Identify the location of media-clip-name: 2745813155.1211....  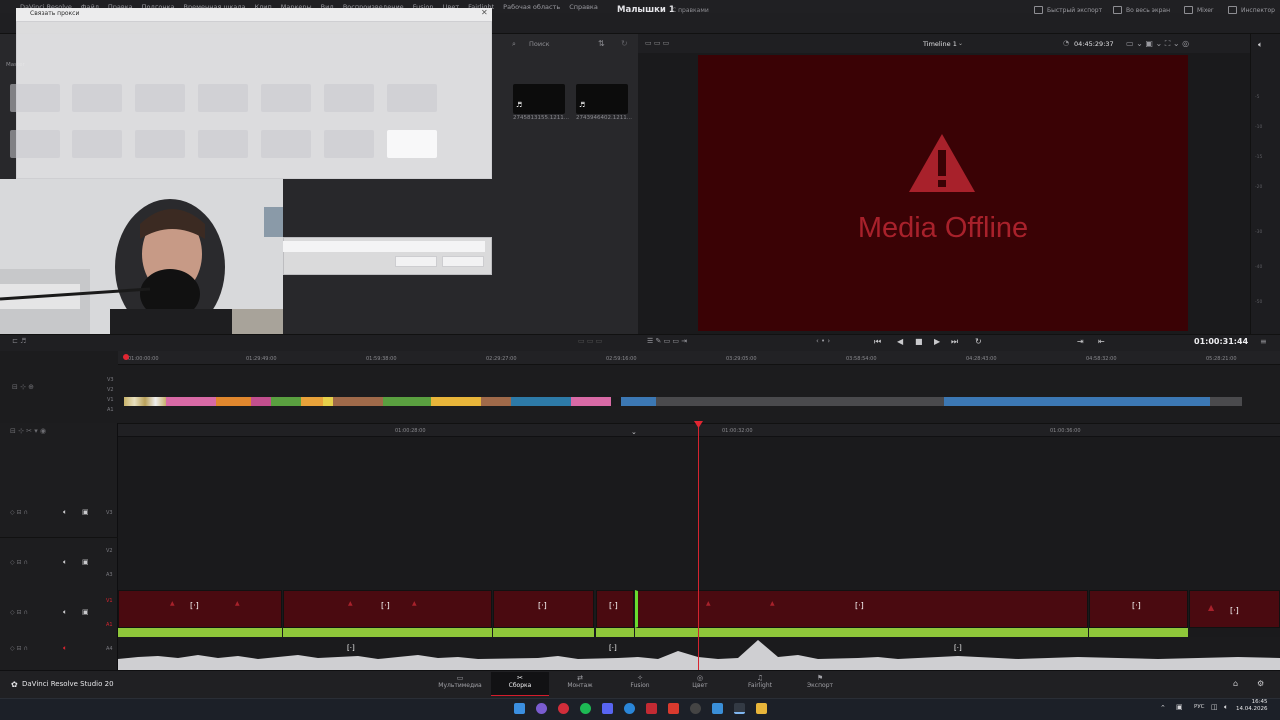
(541, 118).